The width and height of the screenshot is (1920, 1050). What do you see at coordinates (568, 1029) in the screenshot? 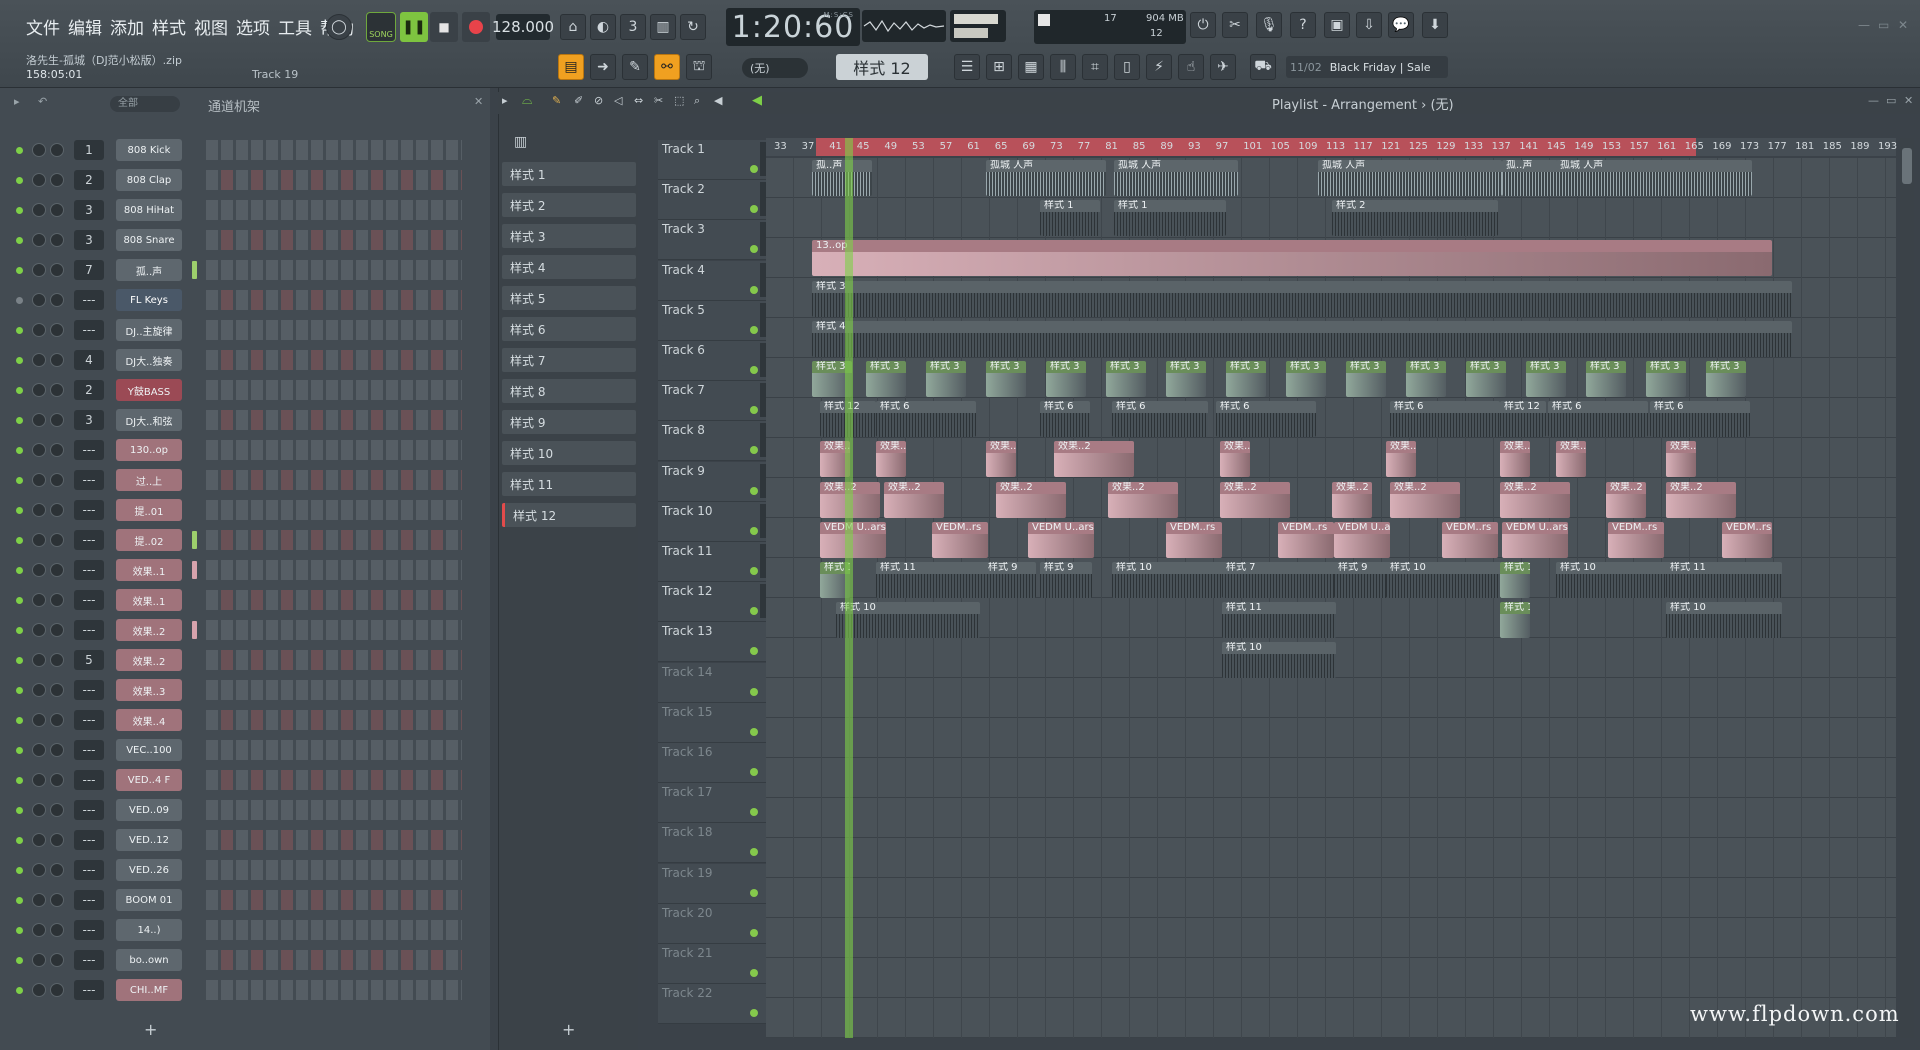
I see `add-pattern-button: +` at bounding box center [568, 1029].